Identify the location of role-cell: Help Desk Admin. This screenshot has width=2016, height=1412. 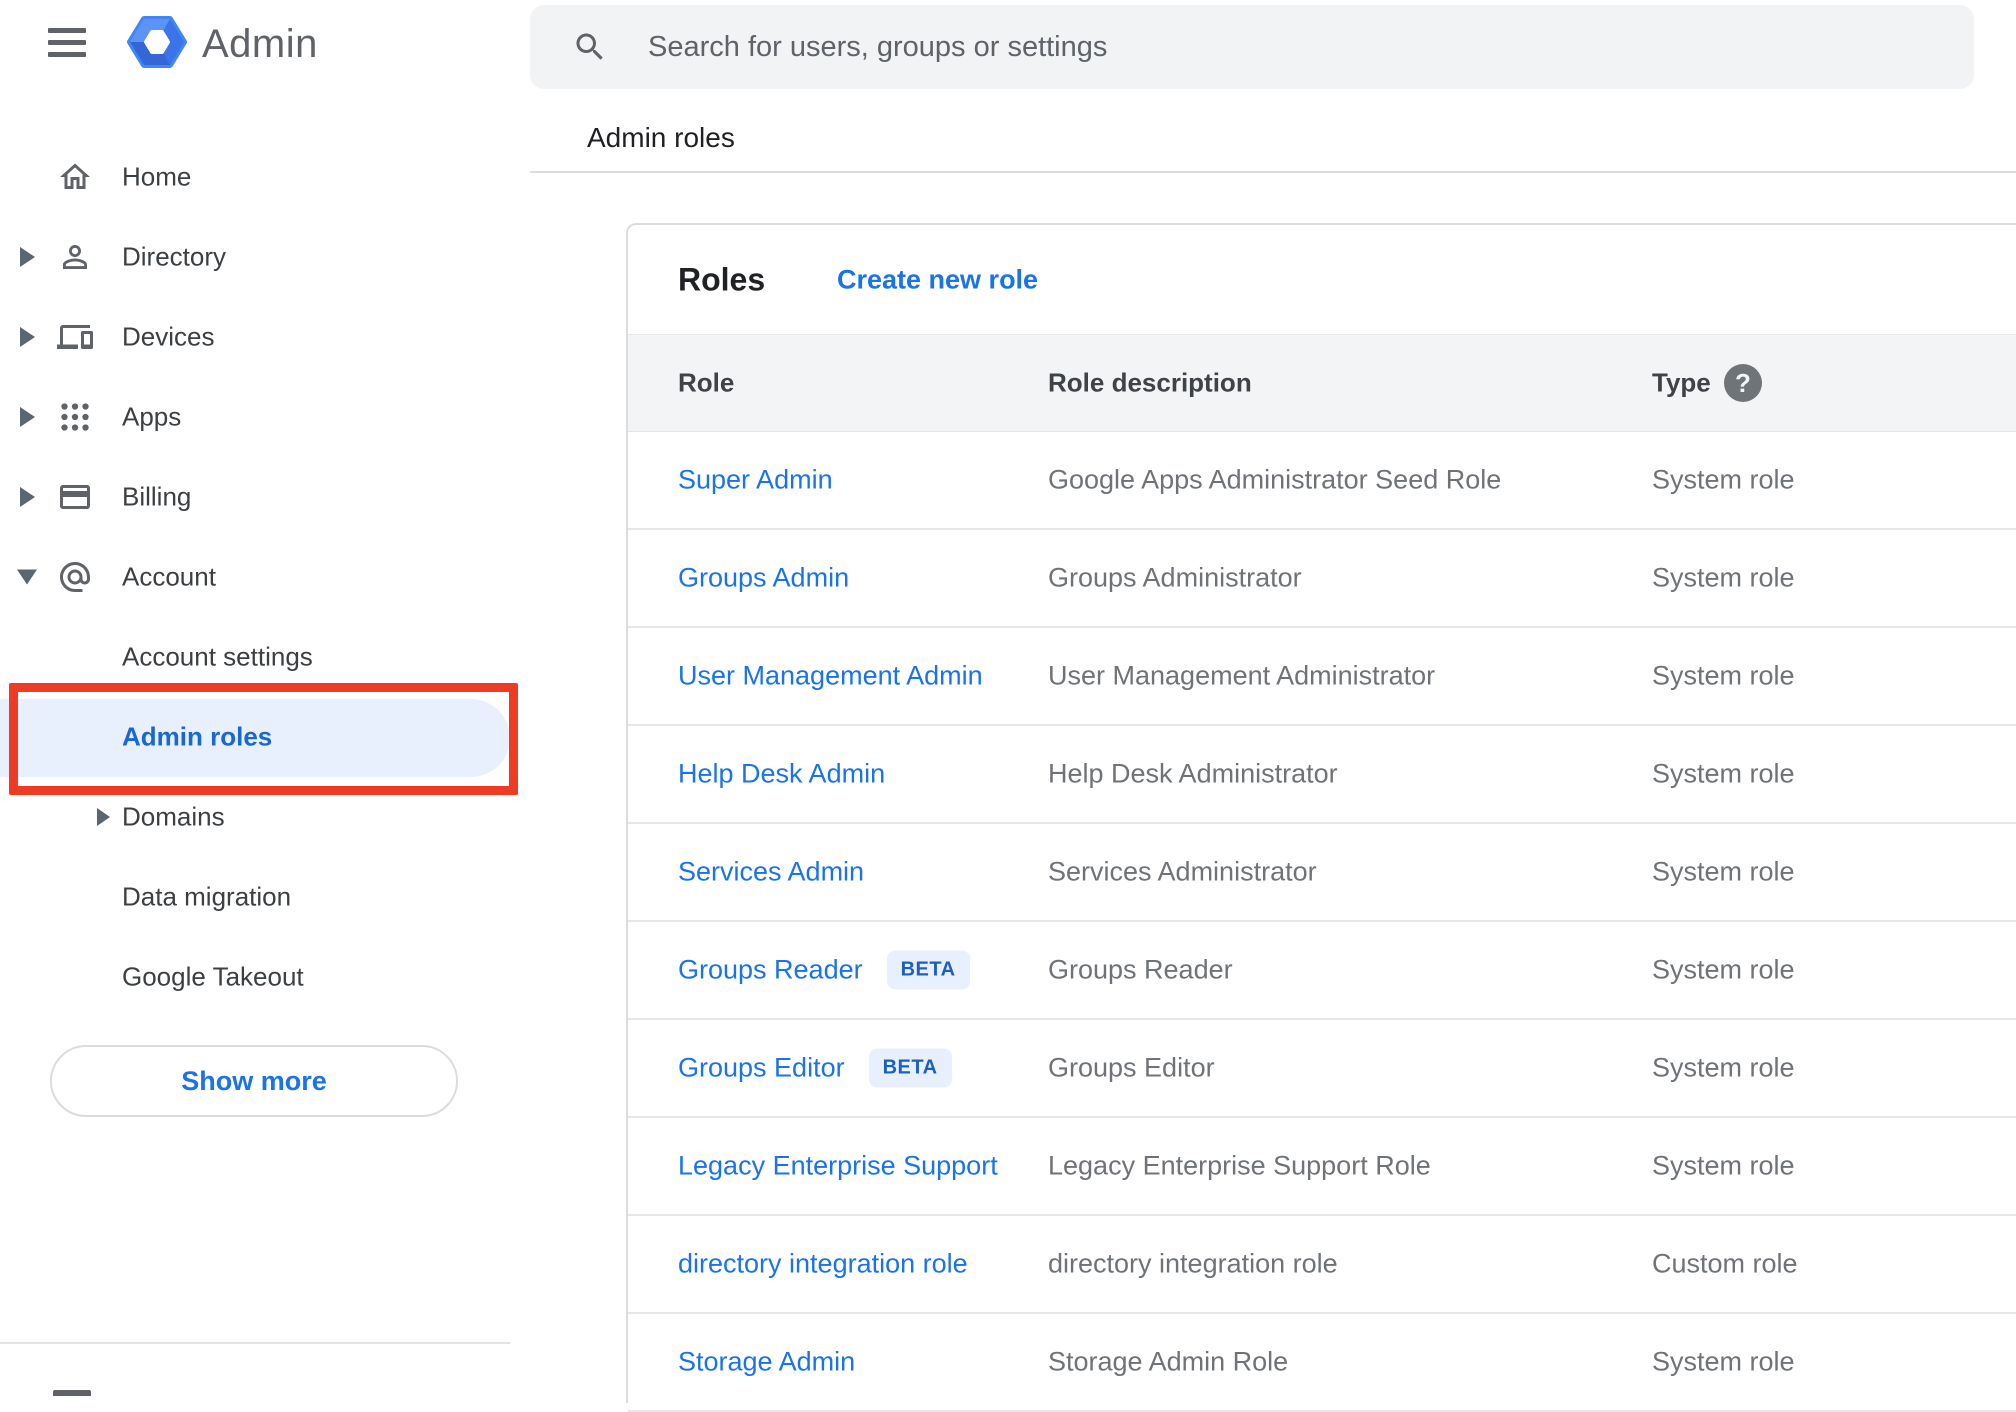
(781, 774).